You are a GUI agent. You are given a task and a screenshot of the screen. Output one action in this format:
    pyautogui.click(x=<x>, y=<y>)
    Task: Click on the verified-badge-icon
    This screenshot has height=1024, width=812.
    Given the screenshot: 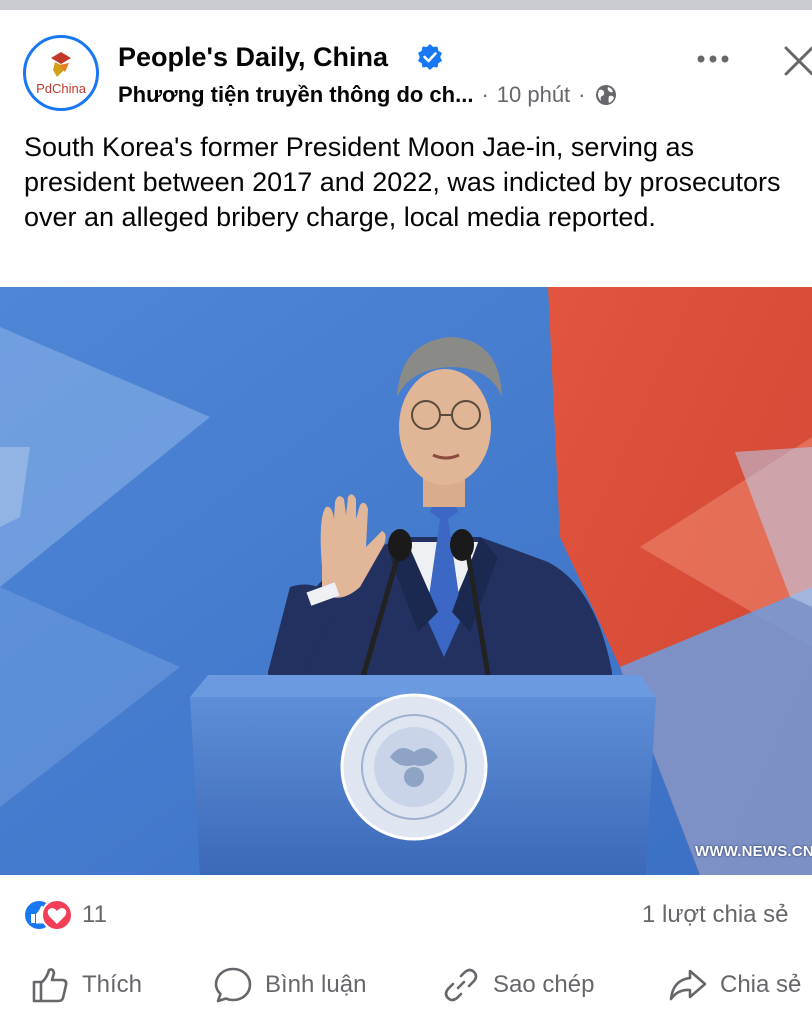 What is the action you would take?
    pyautogui.click(x=430, y=57)
    